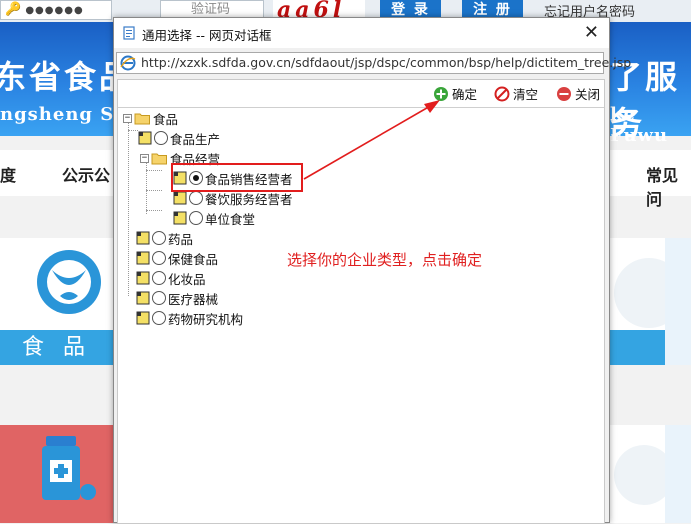 This screenshot has width=691, height=524. Describe the element at coordinates (591, 32) in the screenshot. I see `dialog-close-button: ✕` at that location.